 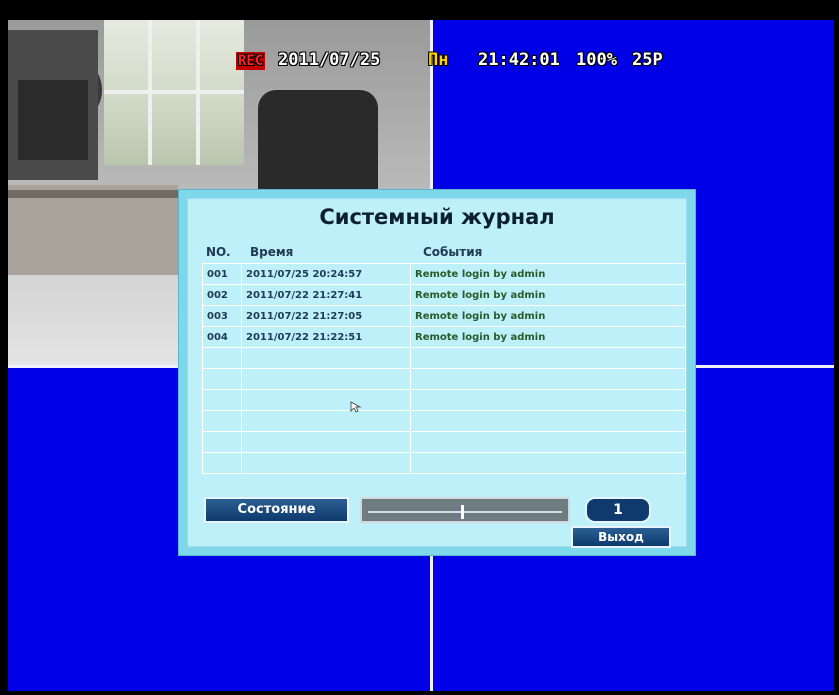 I want to click on log-cell-no: 002, so click(x=222, y=295).